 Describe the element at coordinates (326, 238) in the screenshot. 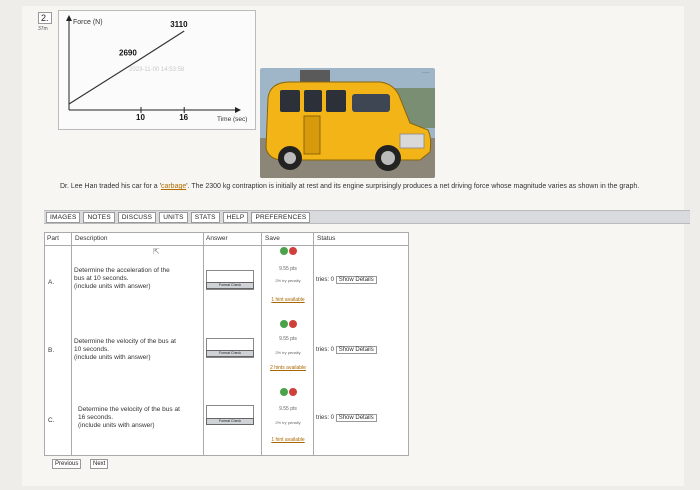

I see `header-status: Status` at that location.